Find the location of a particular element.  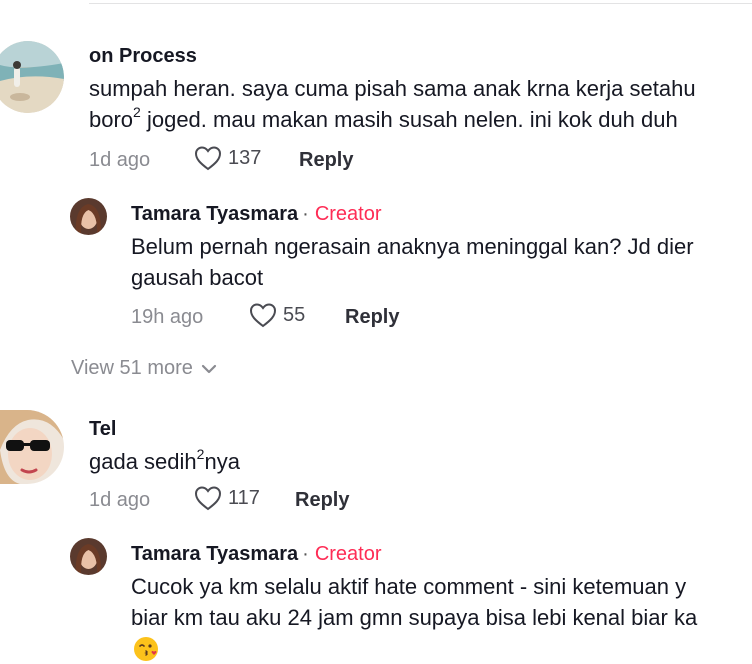

face-blowing-kiss-emoji is located at coordinates (146, 649).